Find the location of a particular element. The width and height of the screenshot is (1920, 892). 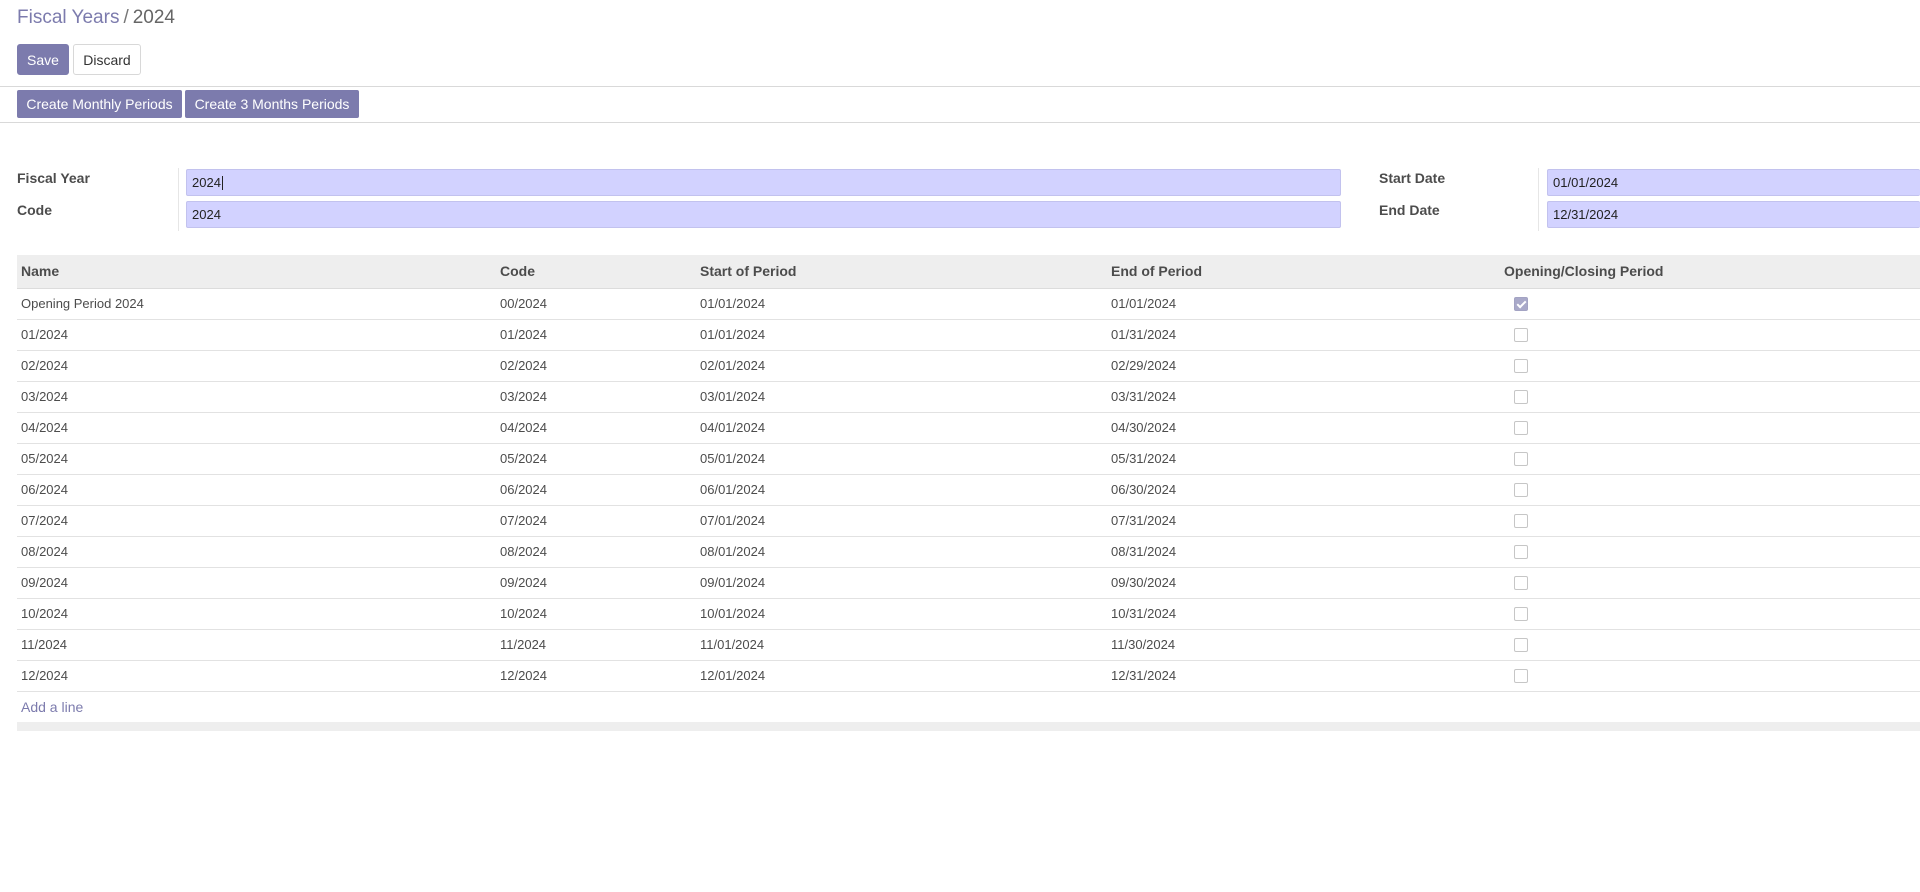

table-row: 03/2024 03/2024 03/01/2024 03/31/2024 is located at coordinates (968, 397).